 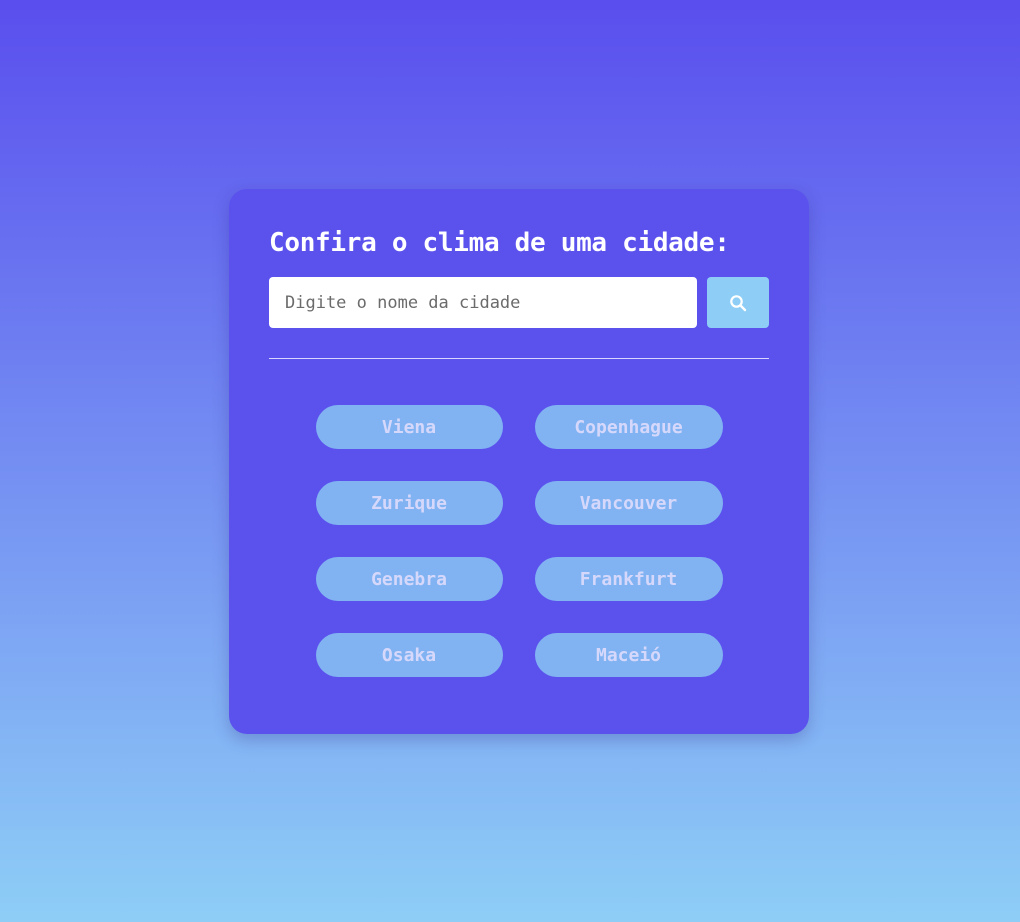 I want to click on city-button-vancouver: Vancouver, so click(x=628, y=503).